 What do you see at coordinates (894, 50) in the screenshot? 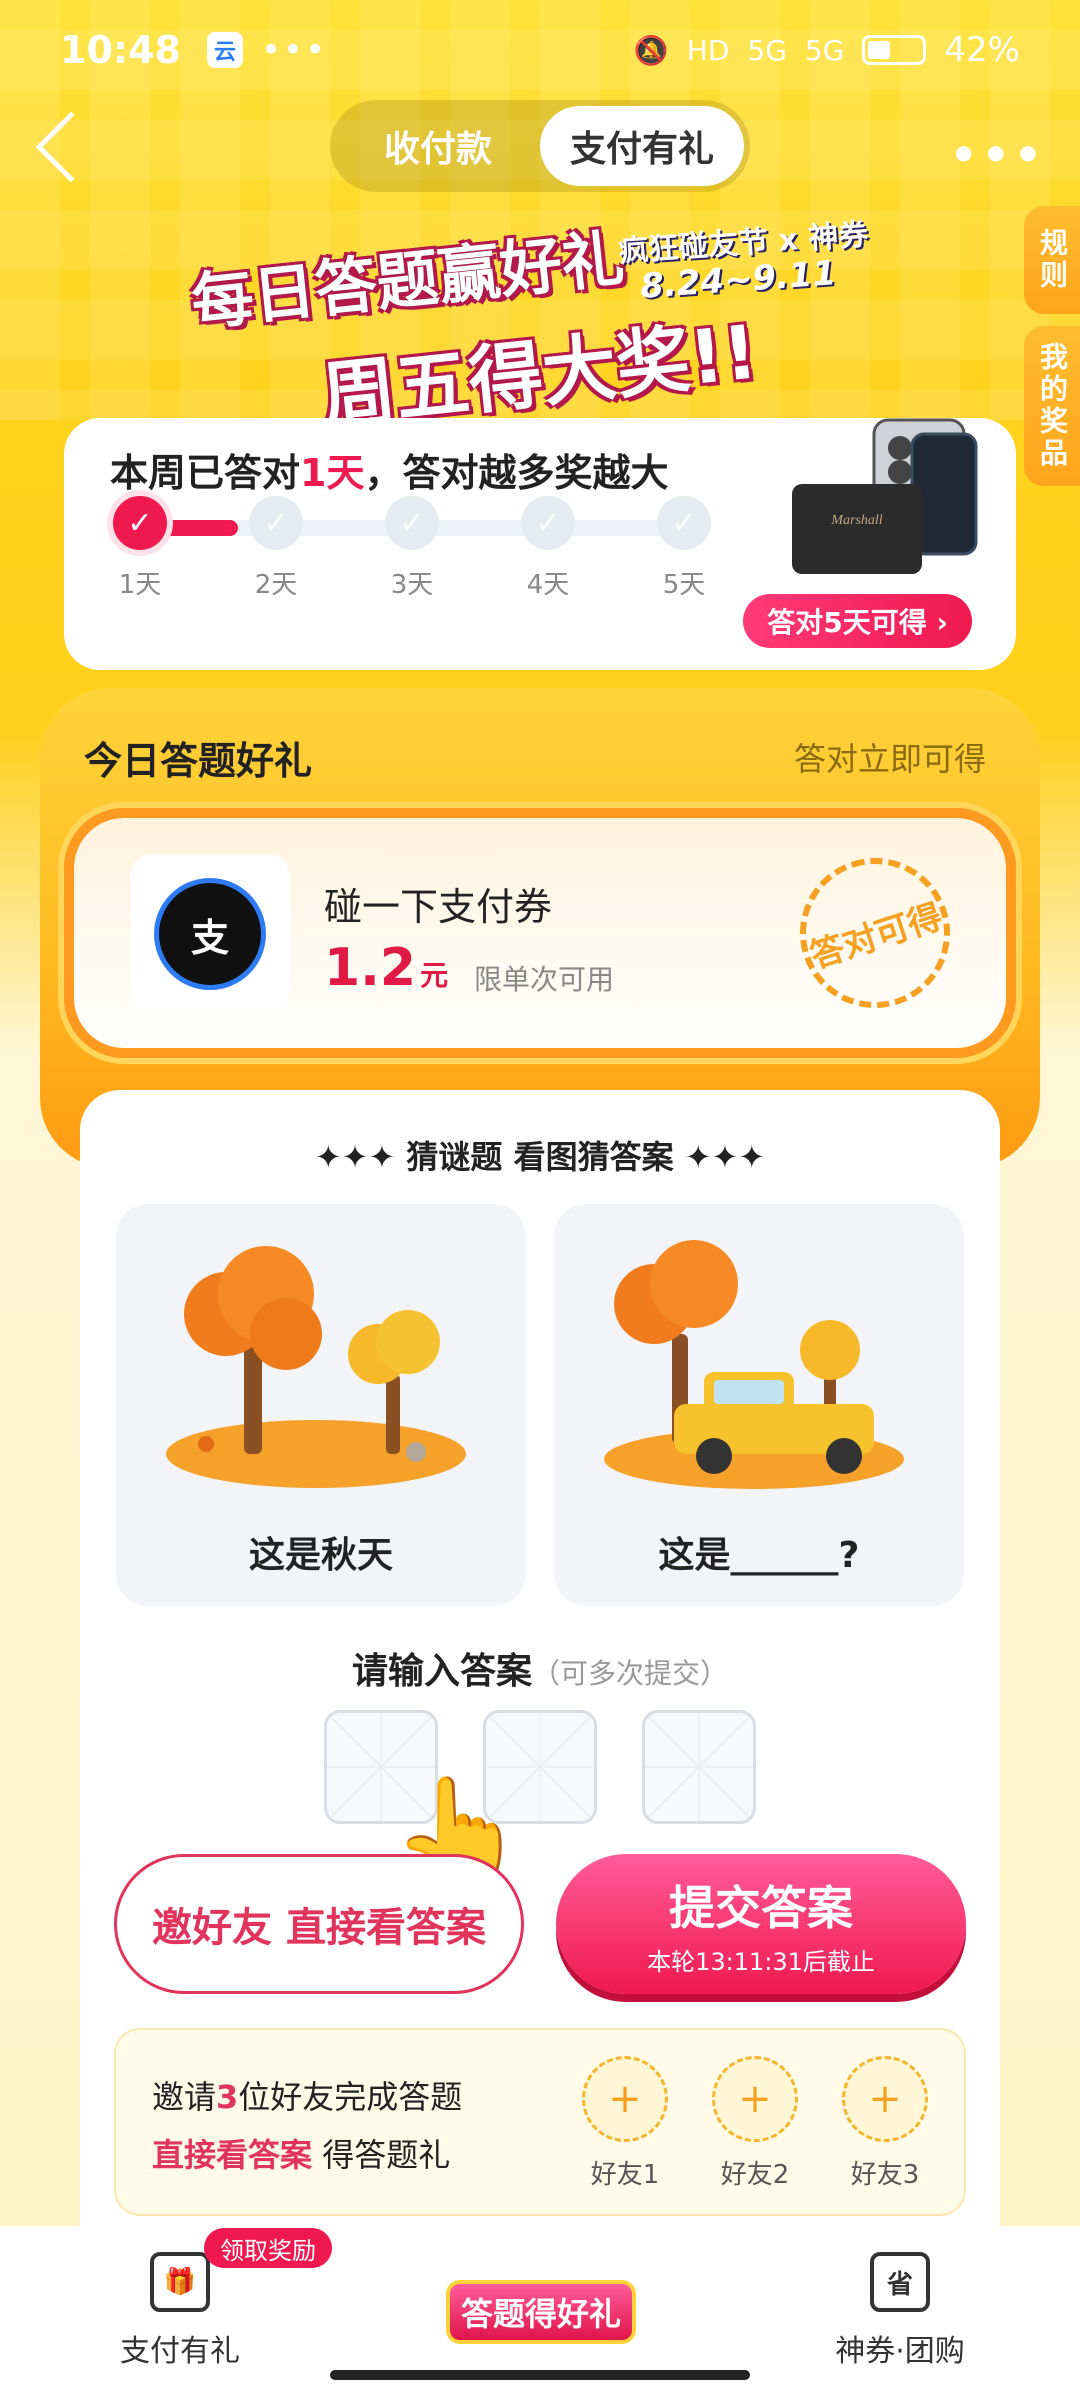
I see `battery-icon` at bounding box center [894, 50].